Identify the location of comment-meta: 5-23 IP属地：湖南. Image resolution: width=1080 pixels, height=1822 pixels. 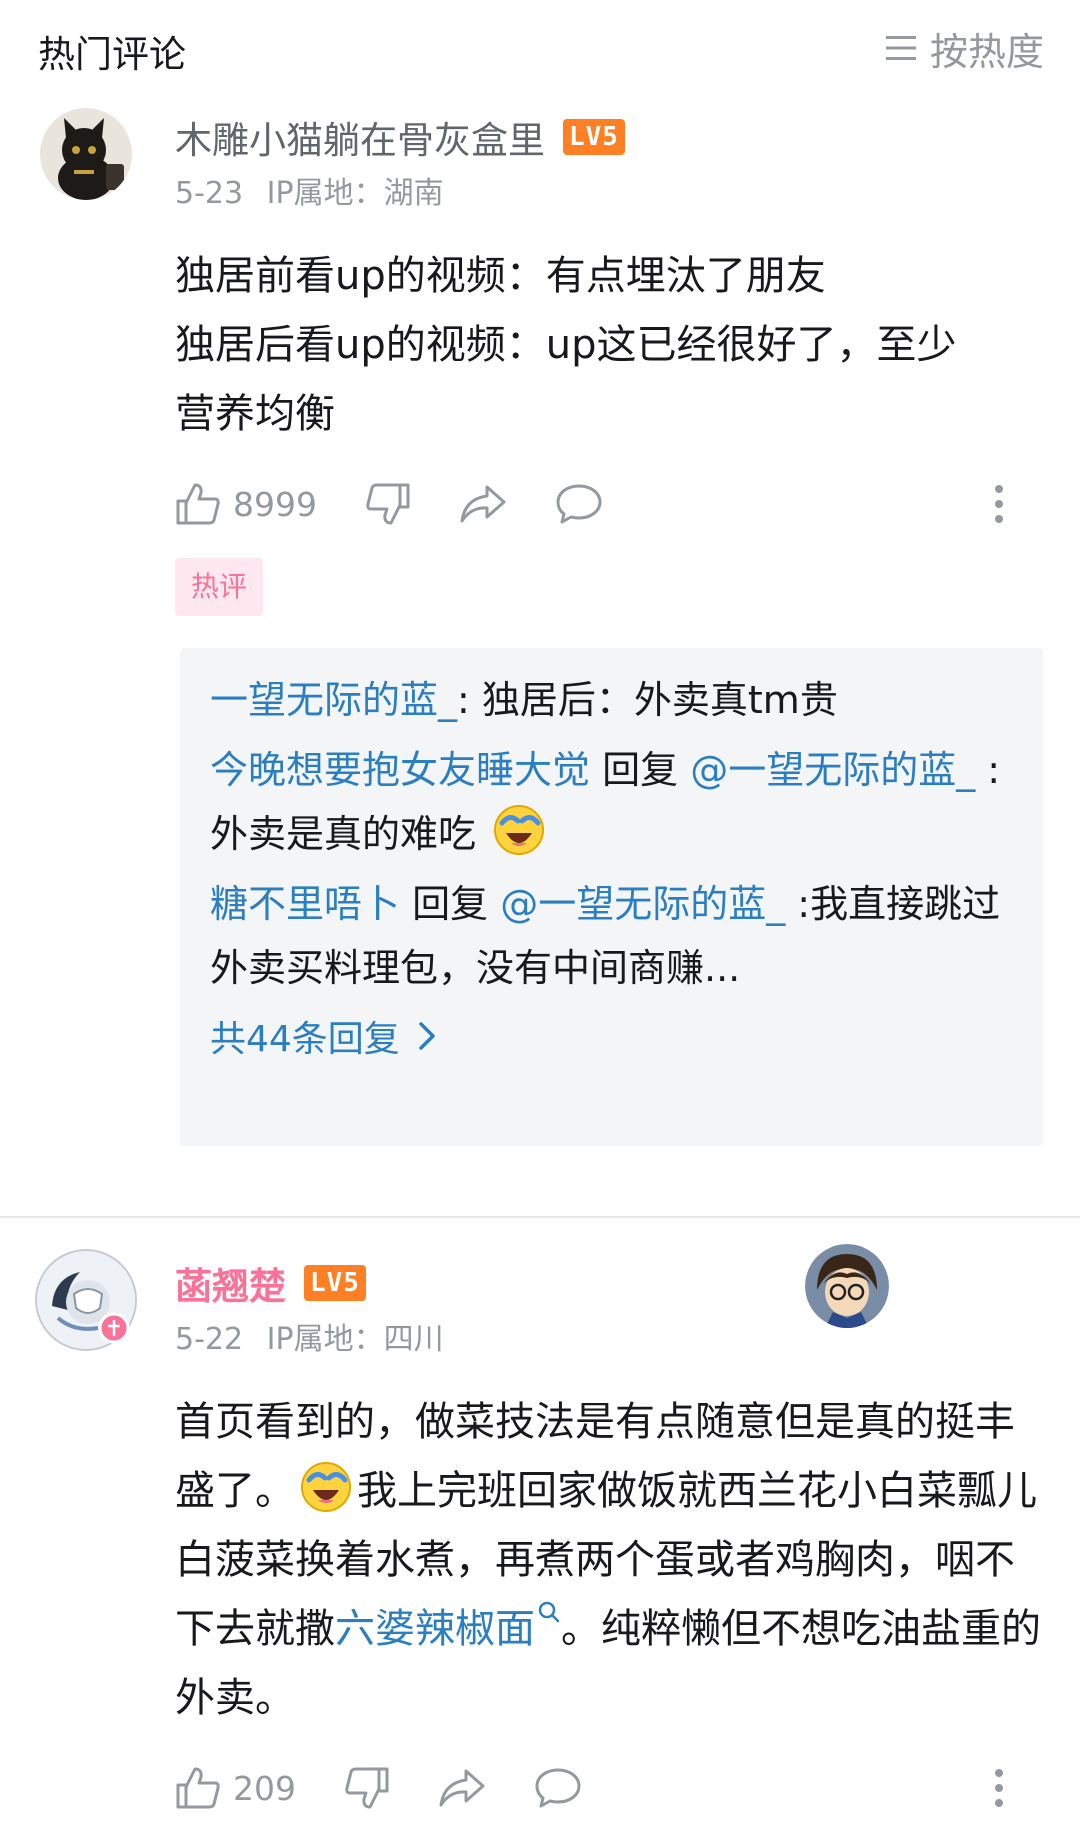
(309, 190).